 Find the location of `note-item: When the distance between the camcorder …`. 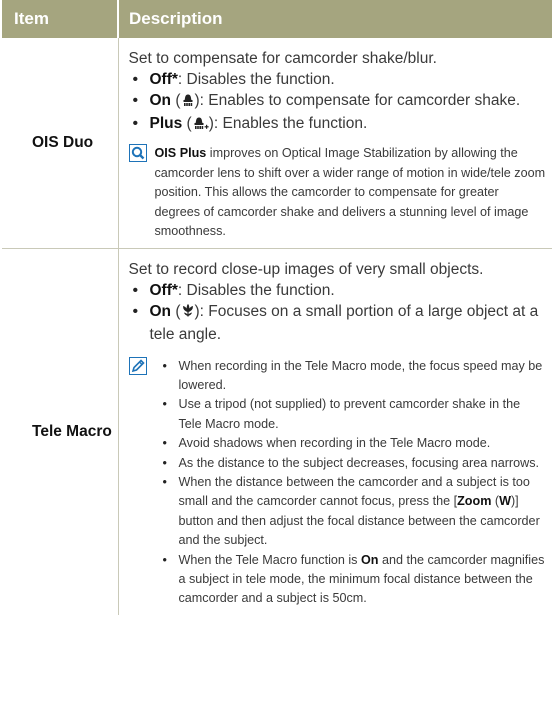

note-item: When the distance between the camcorder … is located at coordinates (351, 512).